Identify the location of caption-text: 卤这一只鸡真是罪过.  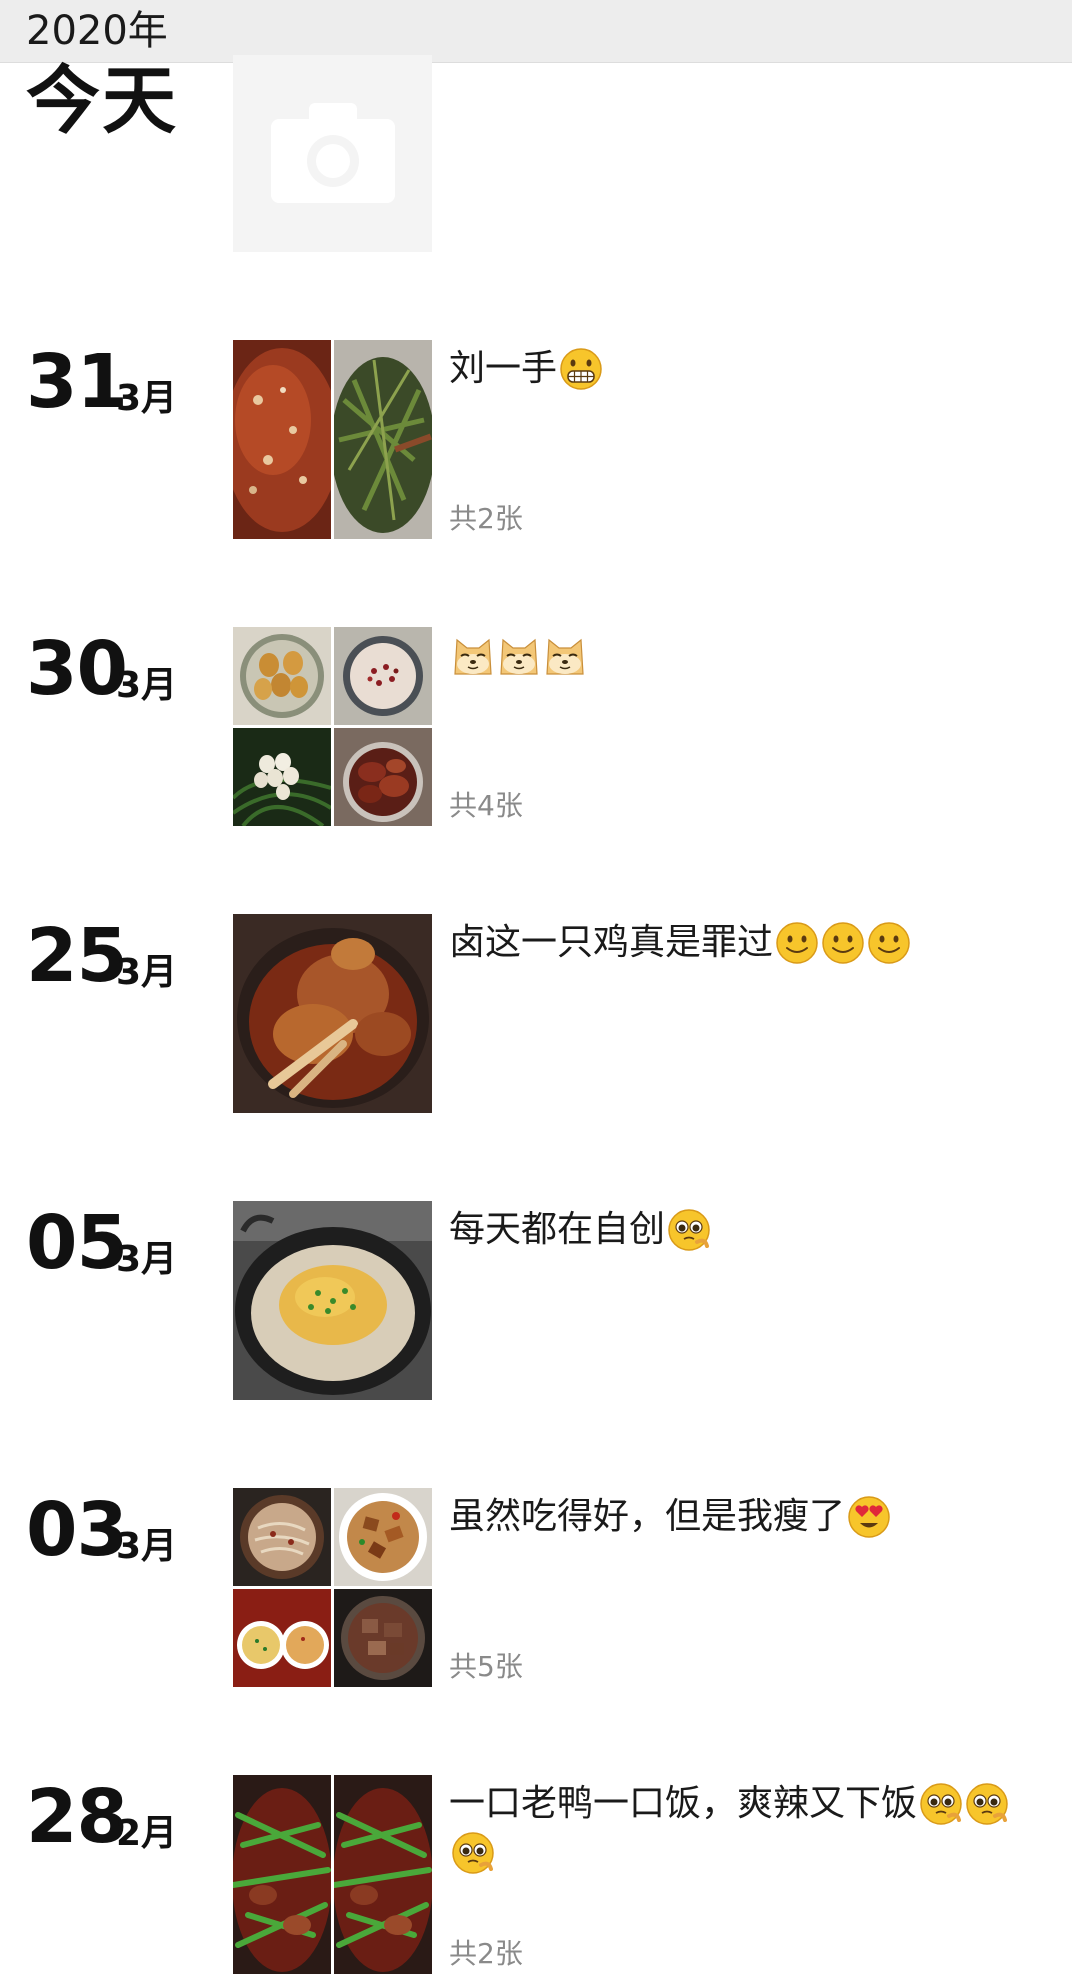
(611, 942).